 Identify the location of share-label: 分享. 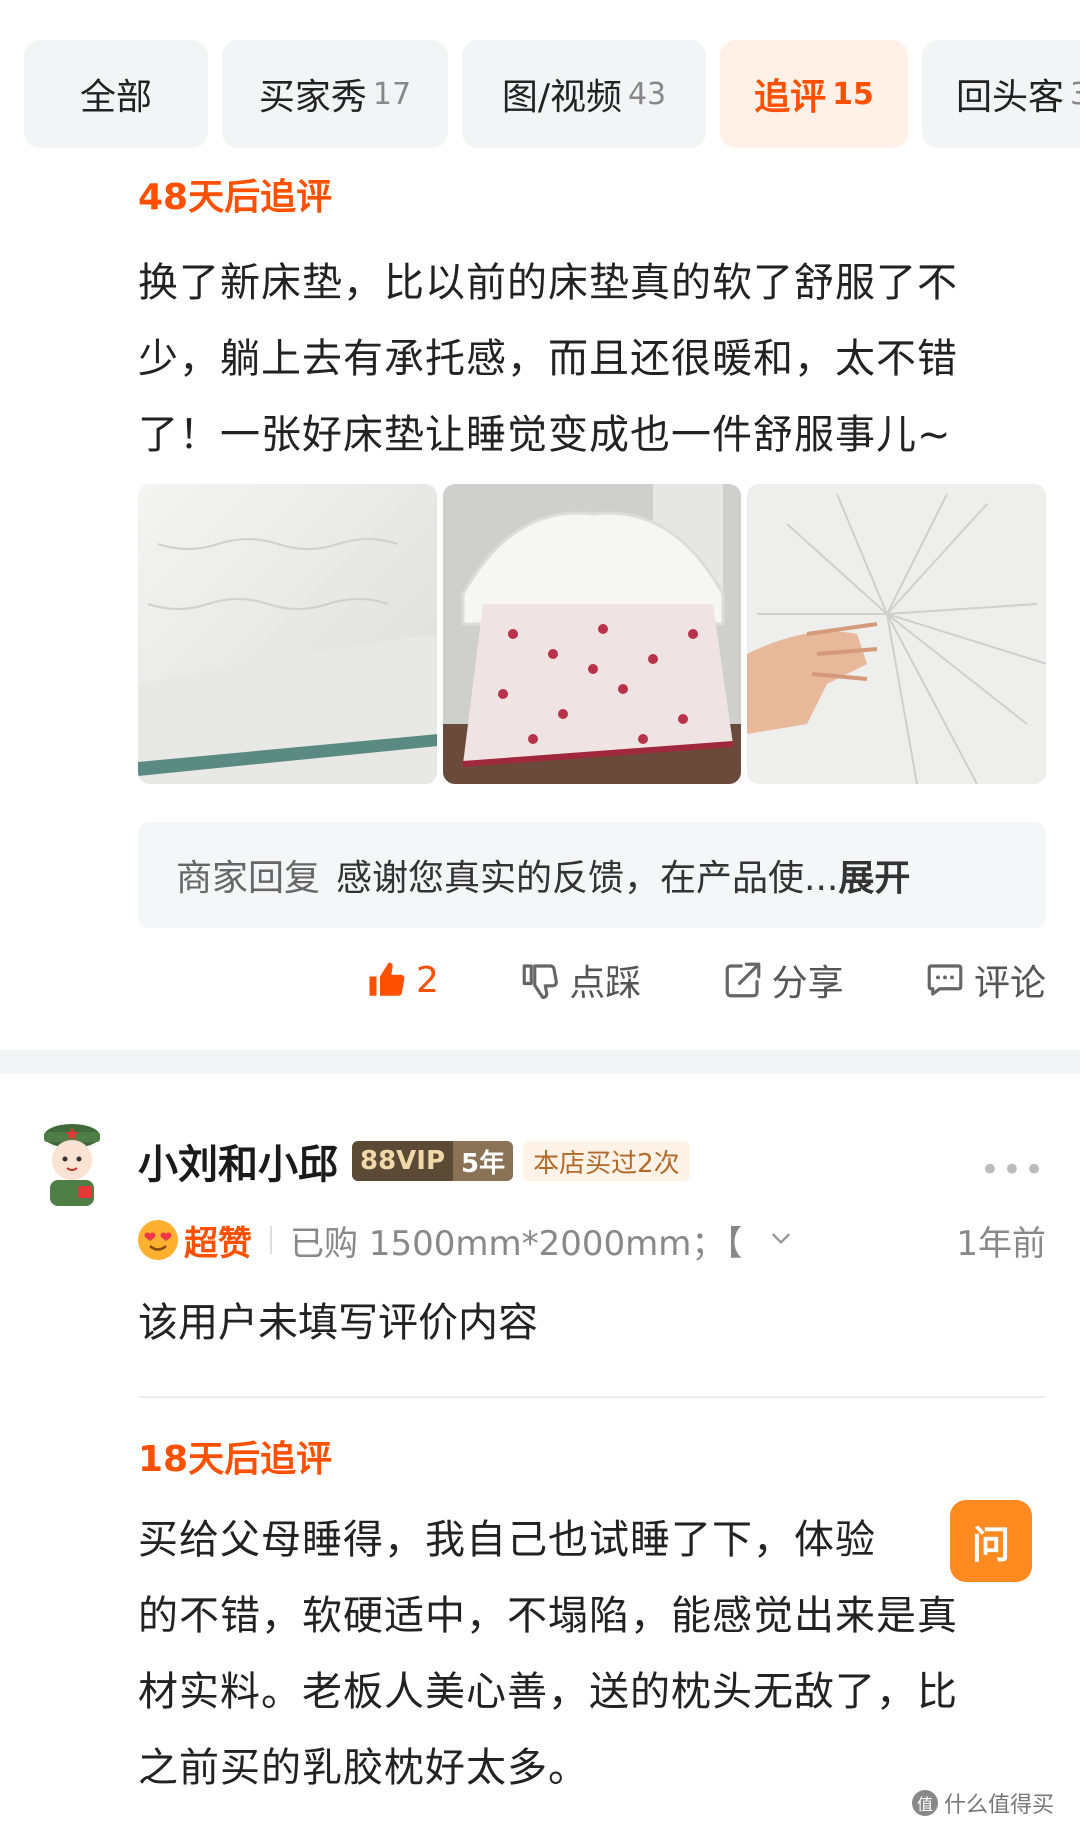
(807, 983).